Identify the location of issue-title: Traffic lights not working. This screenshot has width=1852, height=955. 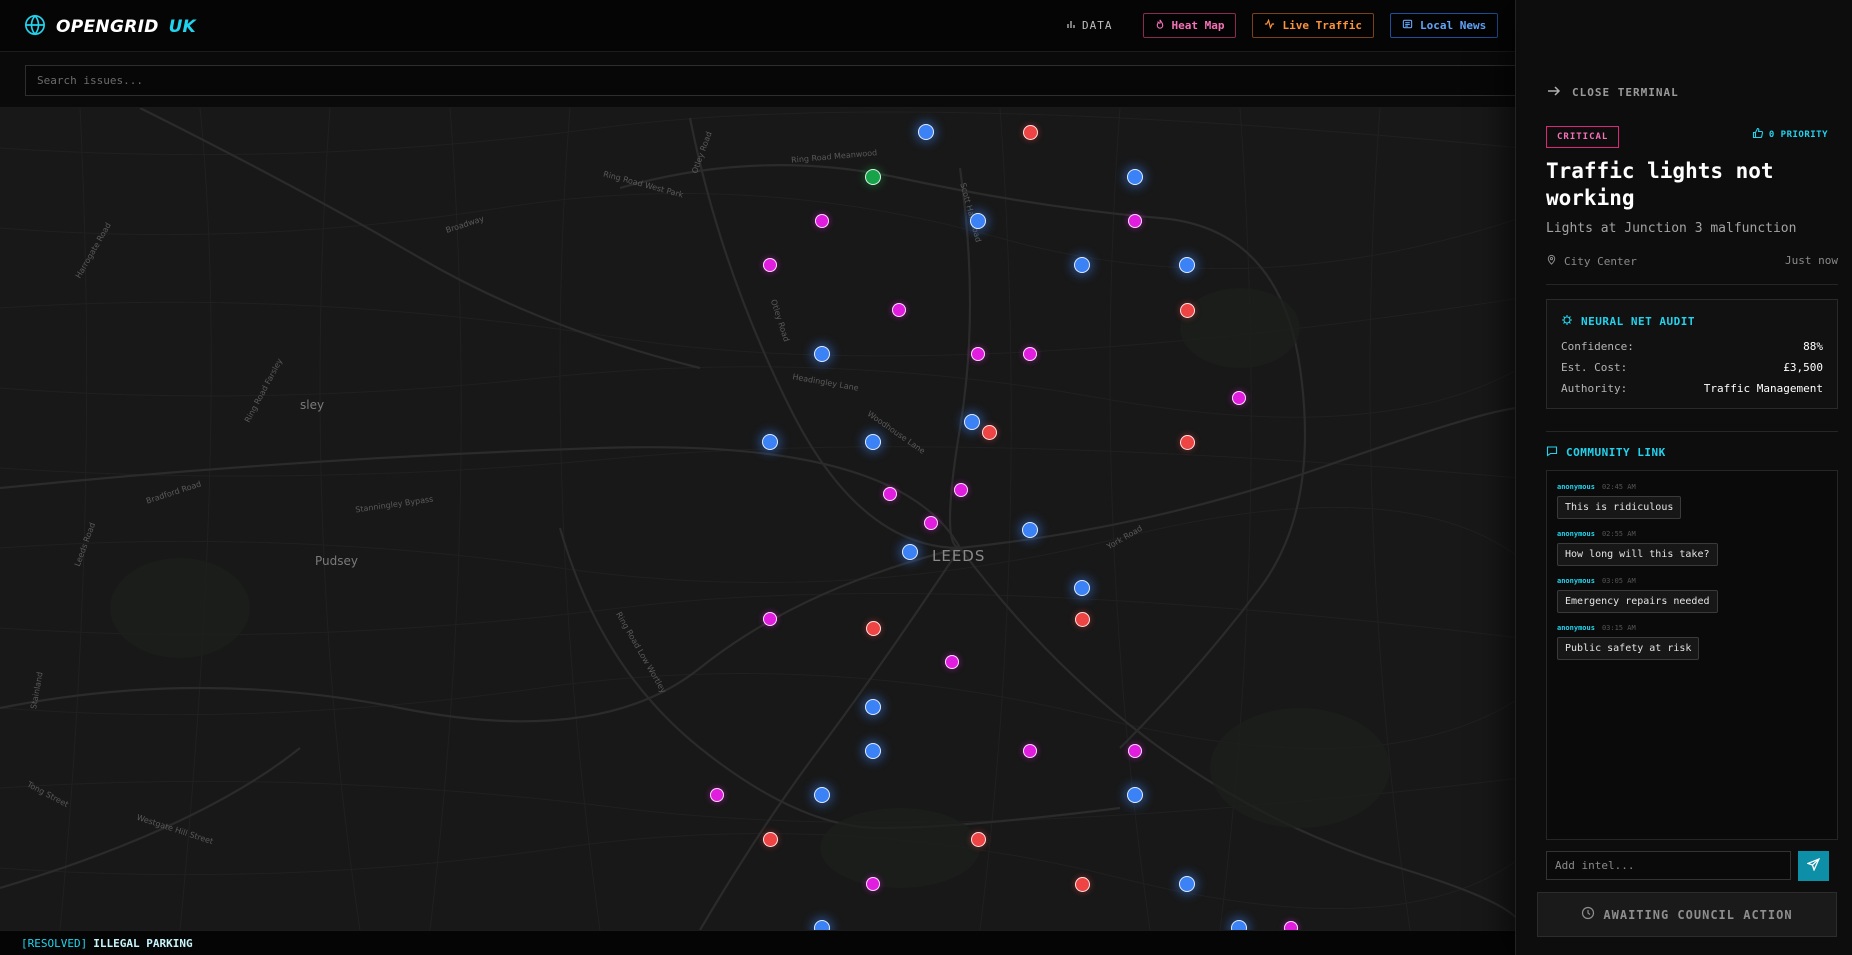
(1660, 184).